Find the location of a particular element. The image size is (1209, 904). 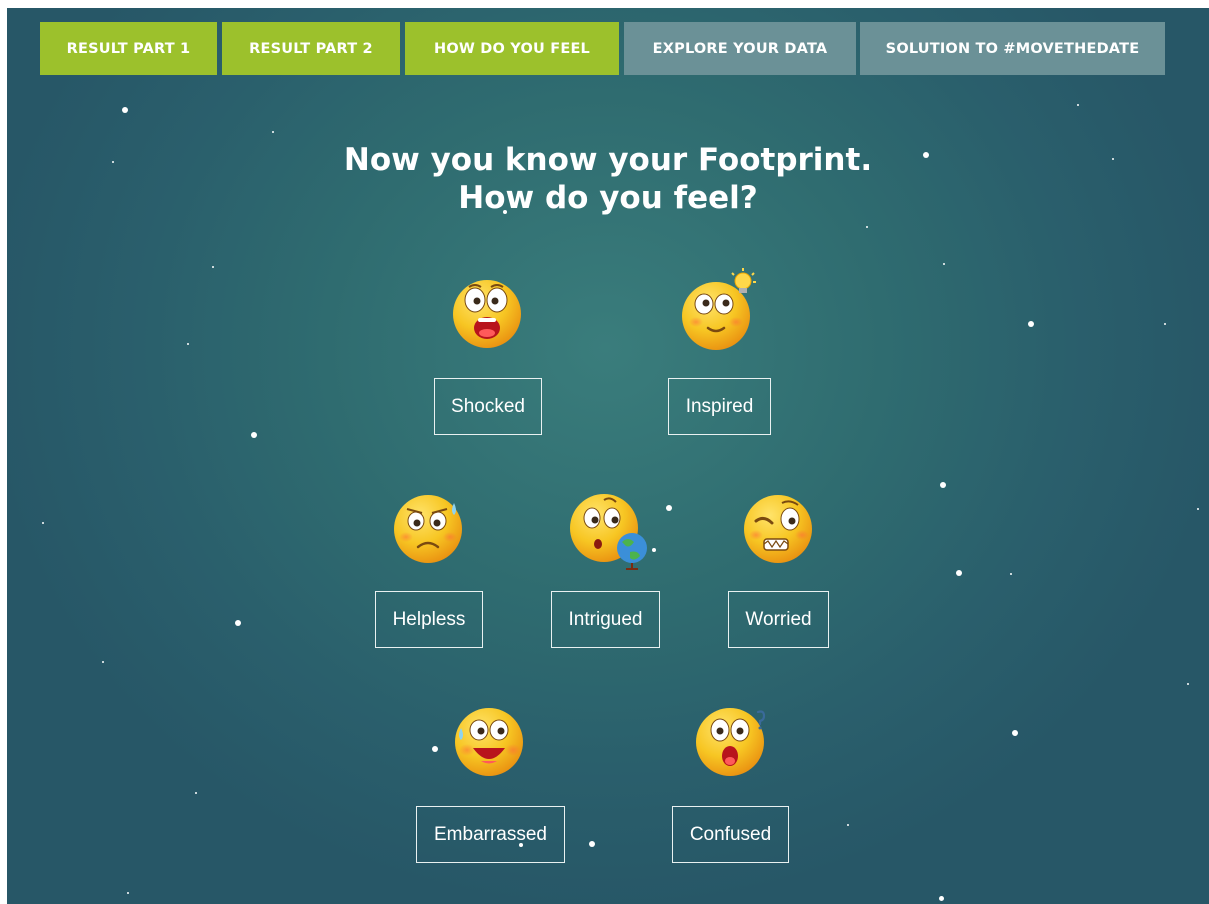

heading-line-2: How do you feel? is located at coordinates (608, 198).